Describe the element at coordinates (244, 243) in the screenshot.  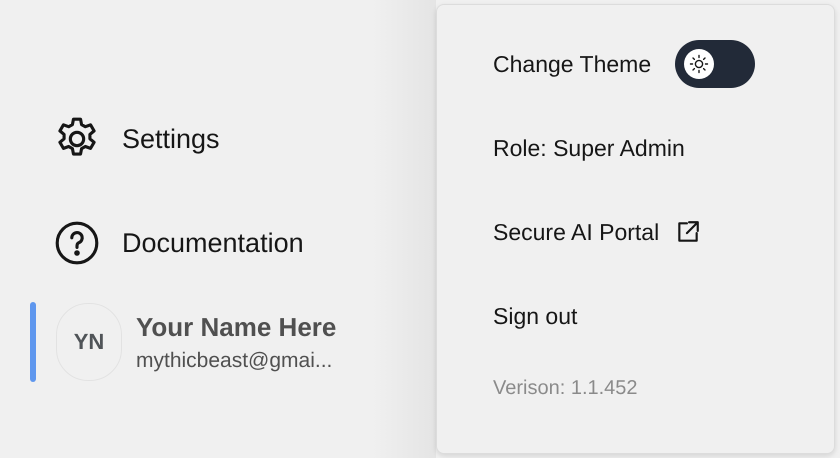
I see `sidebar-item: Documentation` at that location.